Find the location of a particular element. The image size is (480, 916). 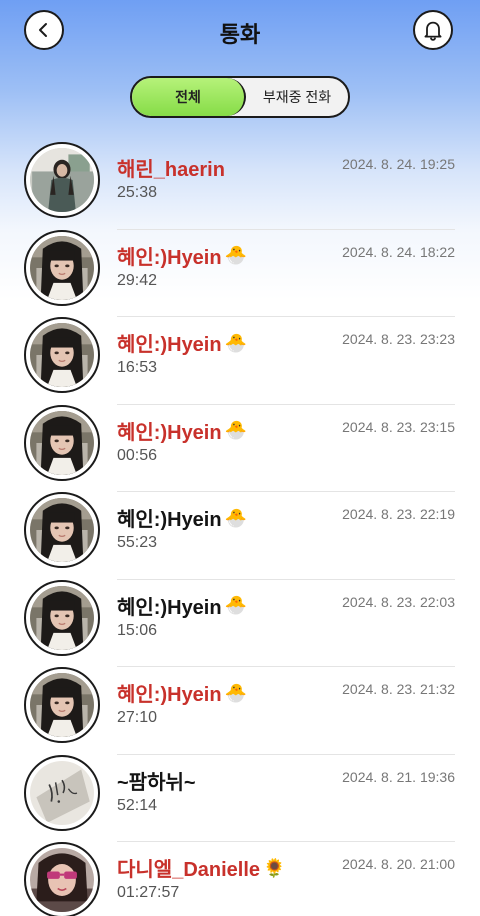

call-timestamp: 2024. 8. 23. 23:23 is located at coordinates (398, 339).